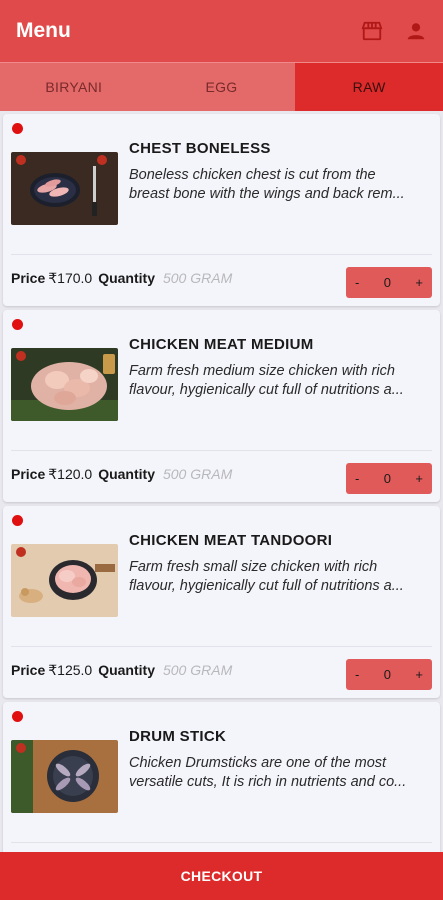 This screenshot has height=900, width=443. I want to click on product-name: CHICKEN MEAT MEDIUM, so click(221, 344).